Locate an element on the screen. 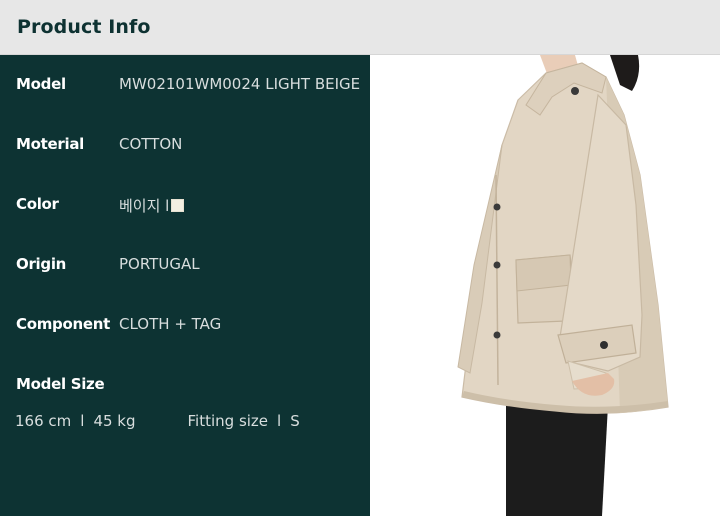 The image size is (720, 520). spec-row-model: Model MW02101WM0024 LIGHT BEIGE is located at coordinates (193, 86).